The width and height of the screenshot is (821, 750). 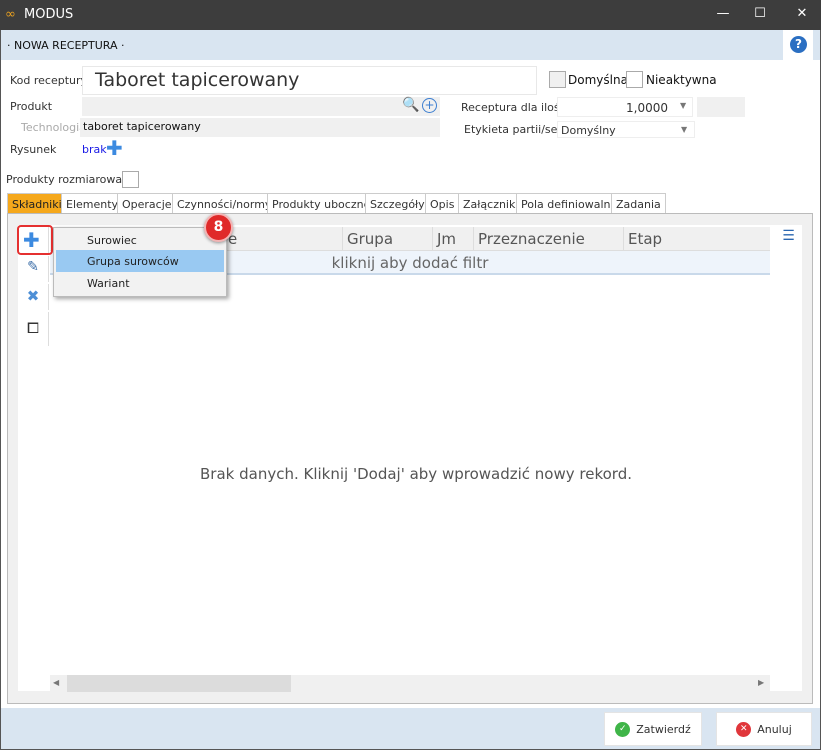 I want to click on minimize-button: —, so click(x=723, y=13).